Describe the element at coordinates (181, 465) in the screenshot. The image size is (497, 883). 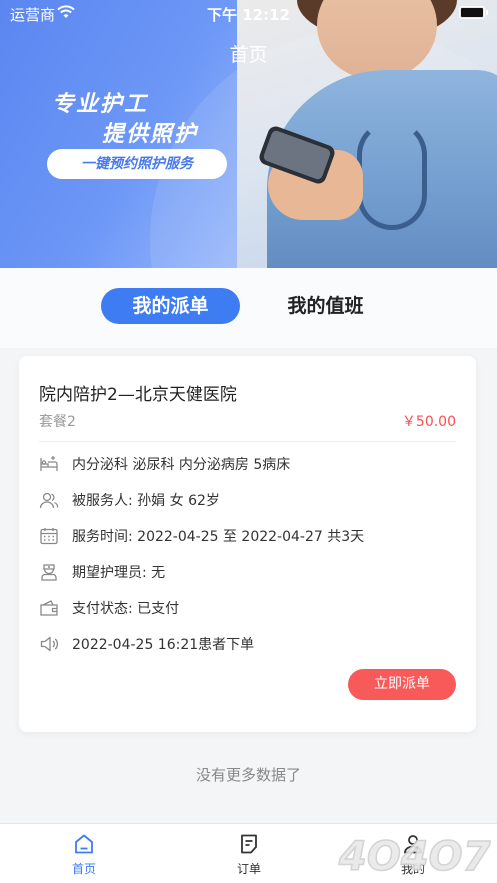
I see `order-department-text: 内分泌科 泌尿科 内分泌病房 5病床` at that location.